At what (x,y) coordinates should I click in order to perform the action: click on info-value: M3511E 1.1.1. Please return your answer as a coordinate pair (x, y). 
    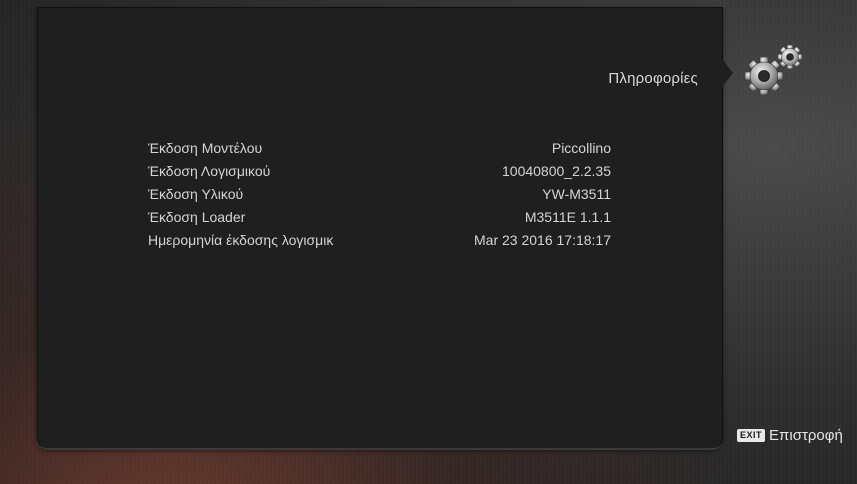
    Looking at the image, I should click on (567, 217).